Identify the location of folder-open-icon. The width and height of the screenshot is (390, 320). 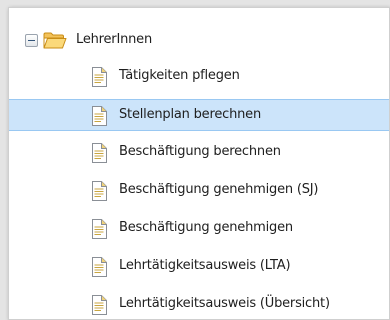
(55, 40).